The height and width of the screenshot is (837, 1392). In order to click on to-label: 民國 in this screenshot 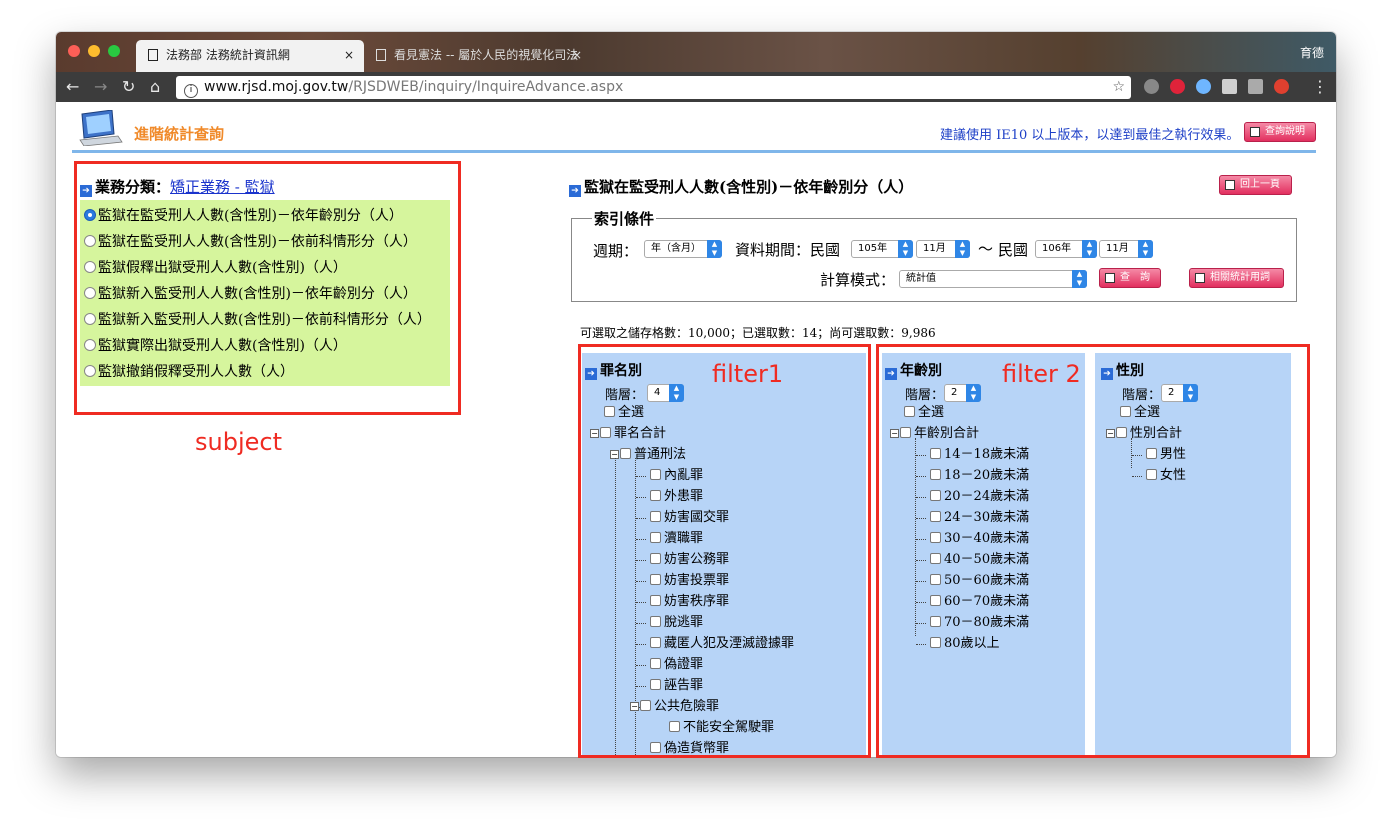, I will do `click(1013, 250)`.